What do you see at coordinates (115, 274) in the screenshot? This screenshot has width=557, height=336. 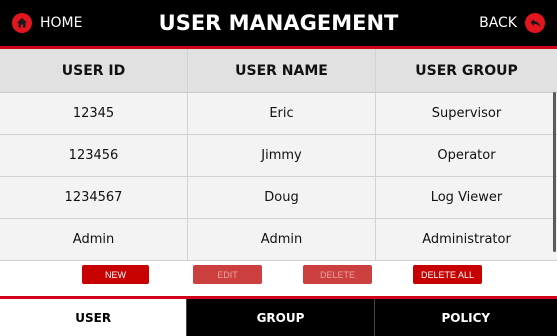 I see `new-button: NEW` at bounding box center [115, 274].